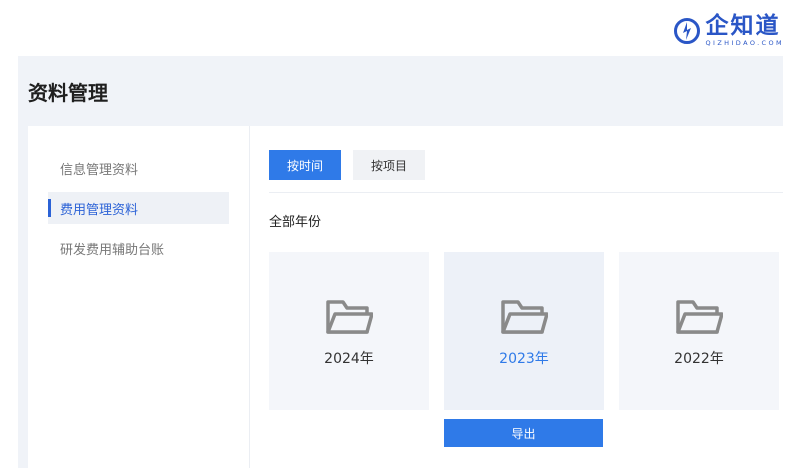 The width and height of the screenshot is (800, 468). I want to click on panel-header: 资料管理, so click(400, 91).